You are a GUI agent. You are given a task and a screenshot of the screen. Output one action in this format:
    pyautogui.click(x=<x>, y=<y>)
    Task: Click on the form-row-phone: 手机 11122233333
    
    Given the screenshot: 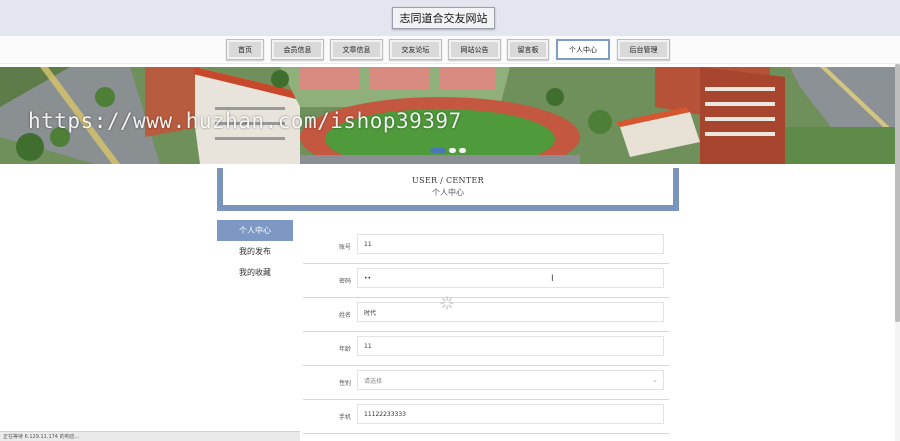 What is the action you would take?
    pyautogui.click(x=486, y=417)
    